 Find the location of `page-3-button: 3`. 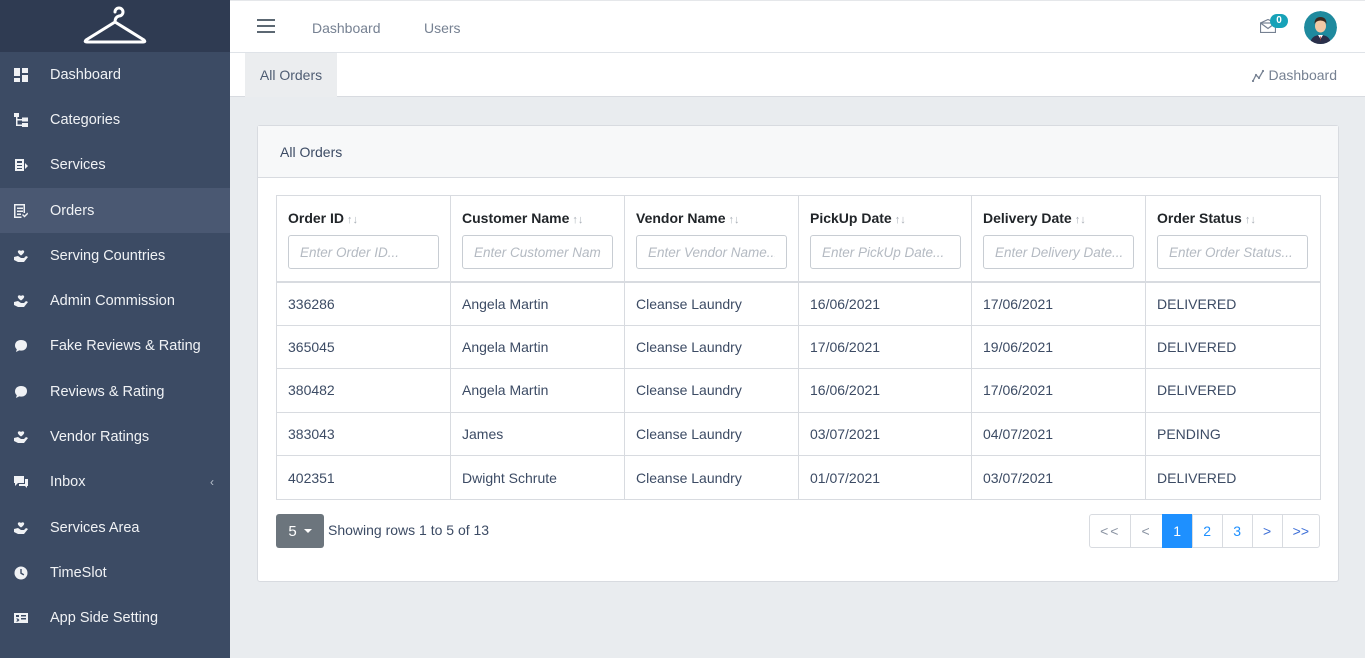

page-3-button: 3 is located at coordinates (1237, 531).